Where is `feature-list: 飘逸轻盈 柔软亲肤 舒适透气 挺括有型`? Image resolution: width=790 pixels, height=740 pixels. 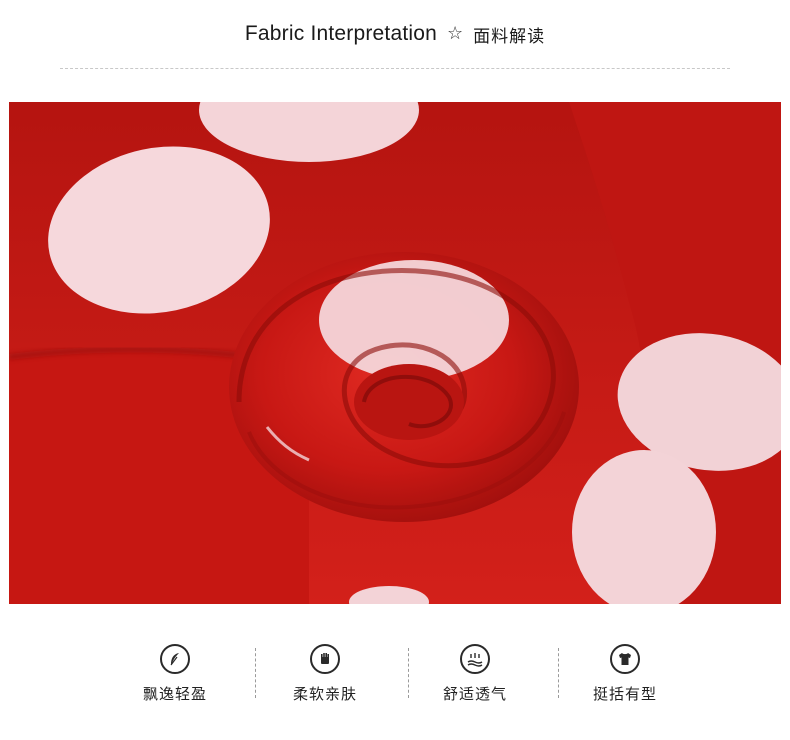 feature-list: 飘逸轻盈 柔软亲肤 舒适透气 挺括有型 is located at coordinates (400, 675).